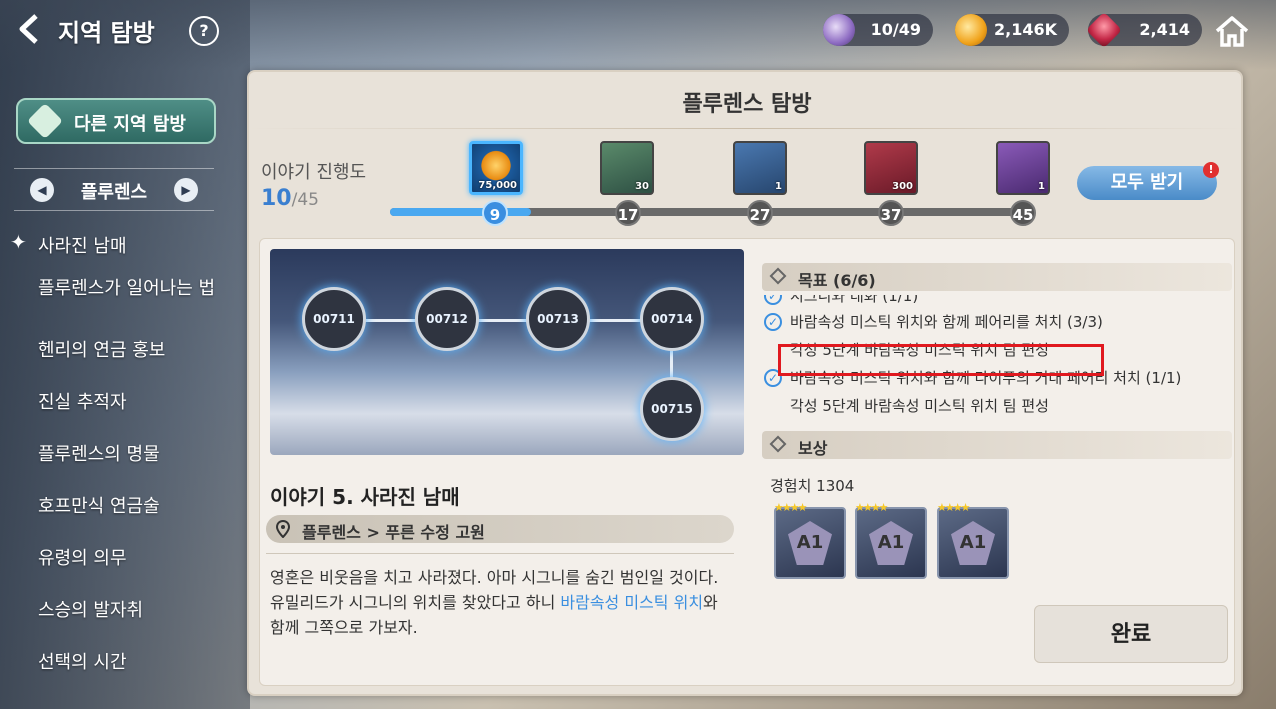 The height and width of the screenshot is (709, 1276). What do you see at coordinates (672, 409) in the screenshot?
I see `stage-node-5: 00715` at bounding box center [672, 409].